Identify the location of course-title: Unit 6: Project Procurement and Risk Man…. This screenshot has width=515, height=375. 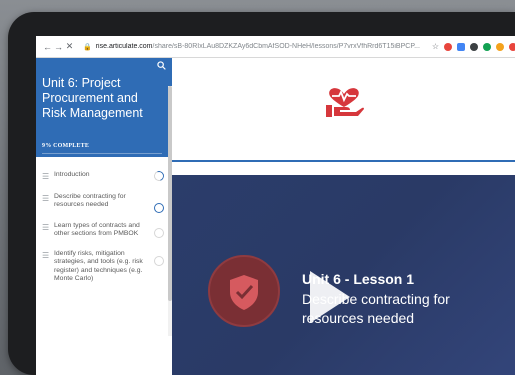
(92, 98).